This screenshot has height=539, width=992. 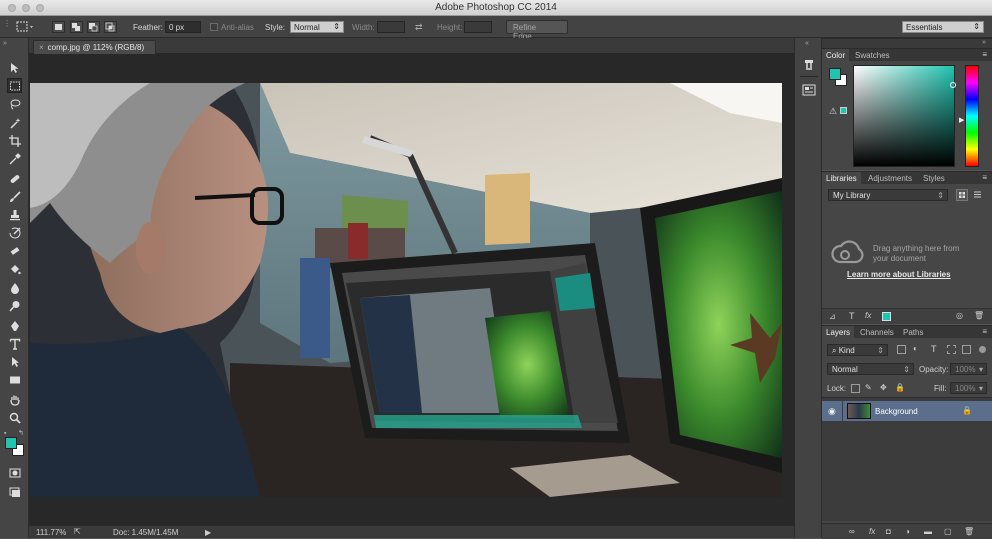 What do you see at coordinates (943, 27) in the screenshot?
I see `workspace-select: Essentials ⇕` at bounding box center [943, 27].